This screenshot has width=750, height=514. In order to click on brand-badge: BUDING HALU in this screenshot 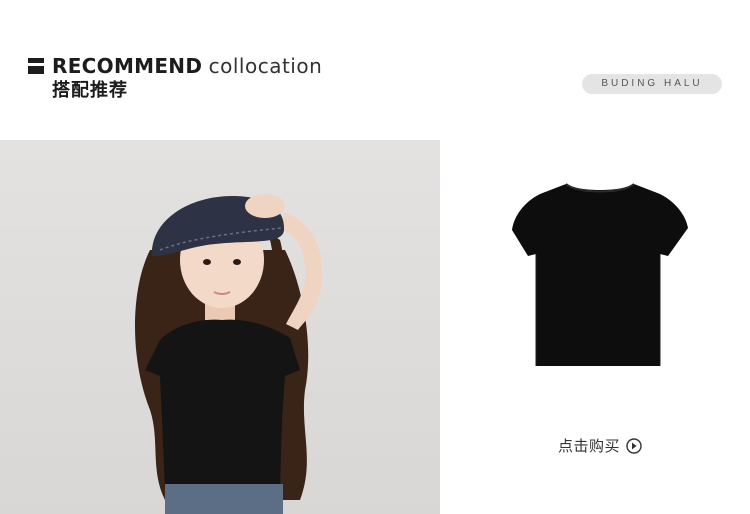, I will do `click(652, 84)`.